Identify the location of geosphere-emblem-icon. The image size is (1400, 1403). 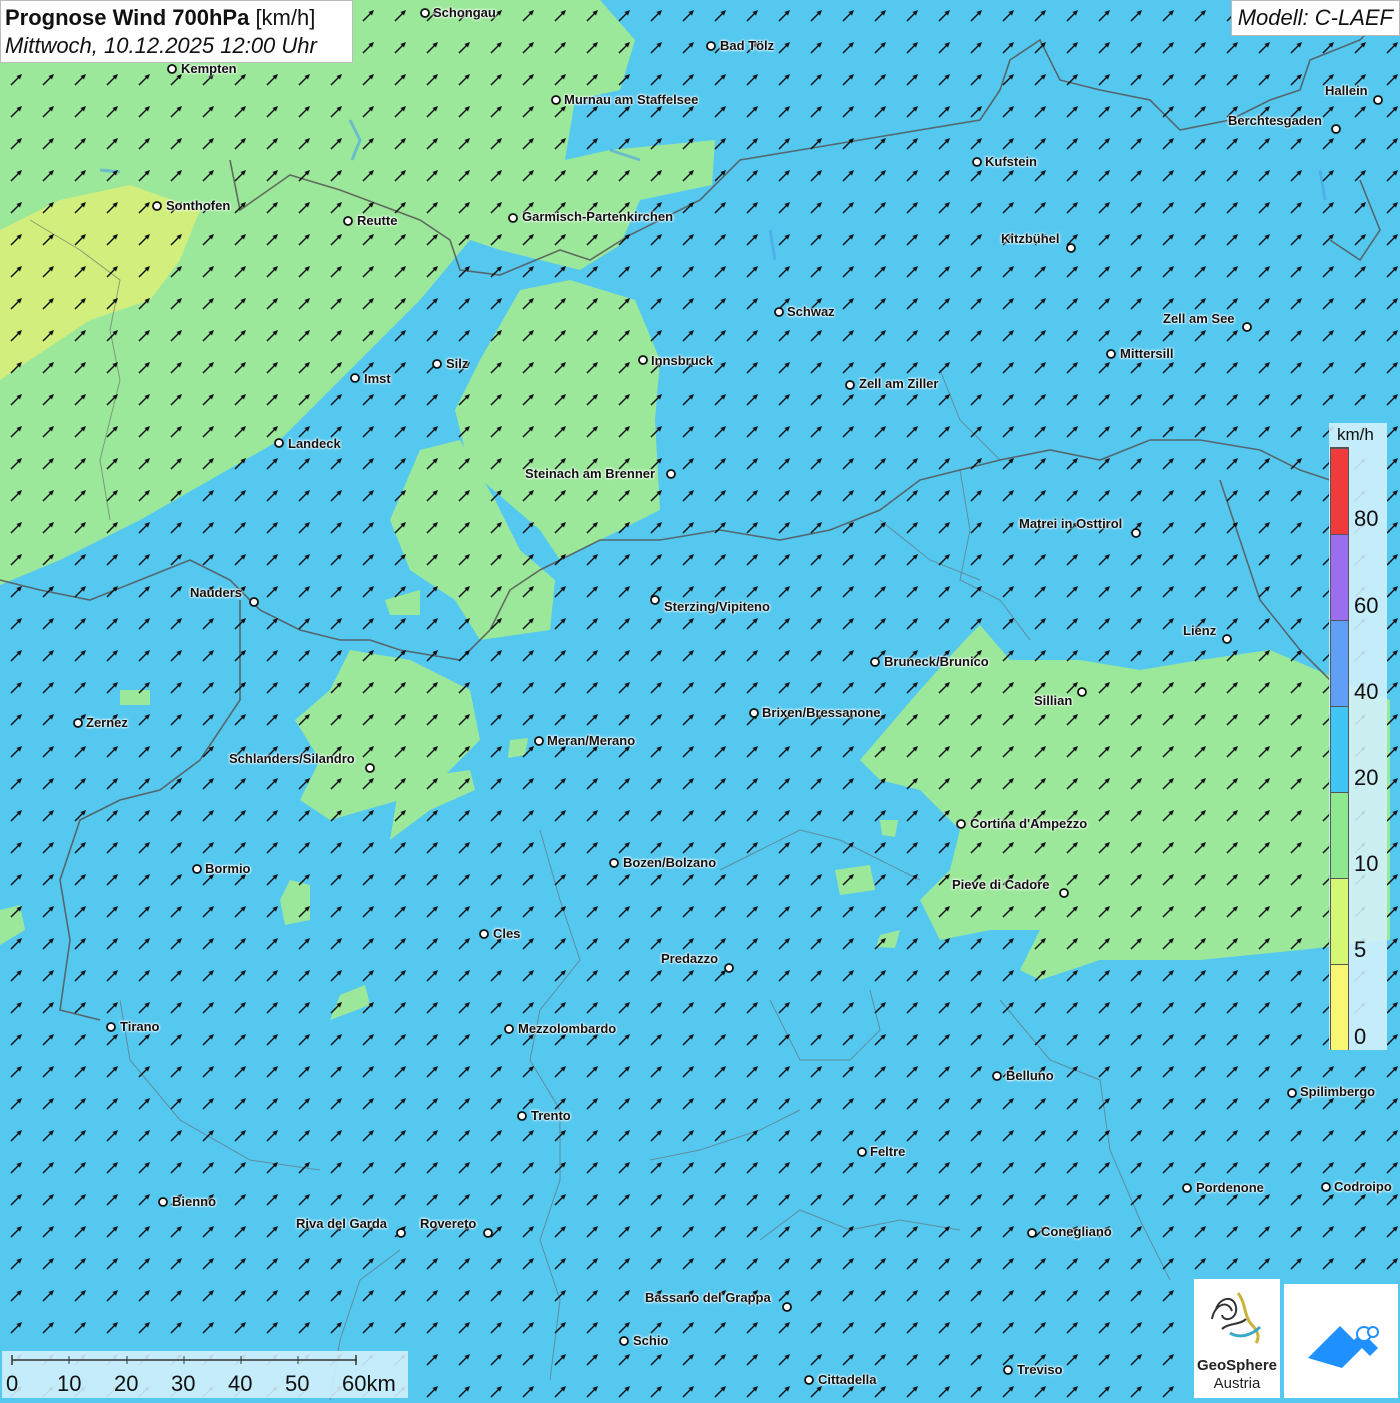
(1236, 1318).